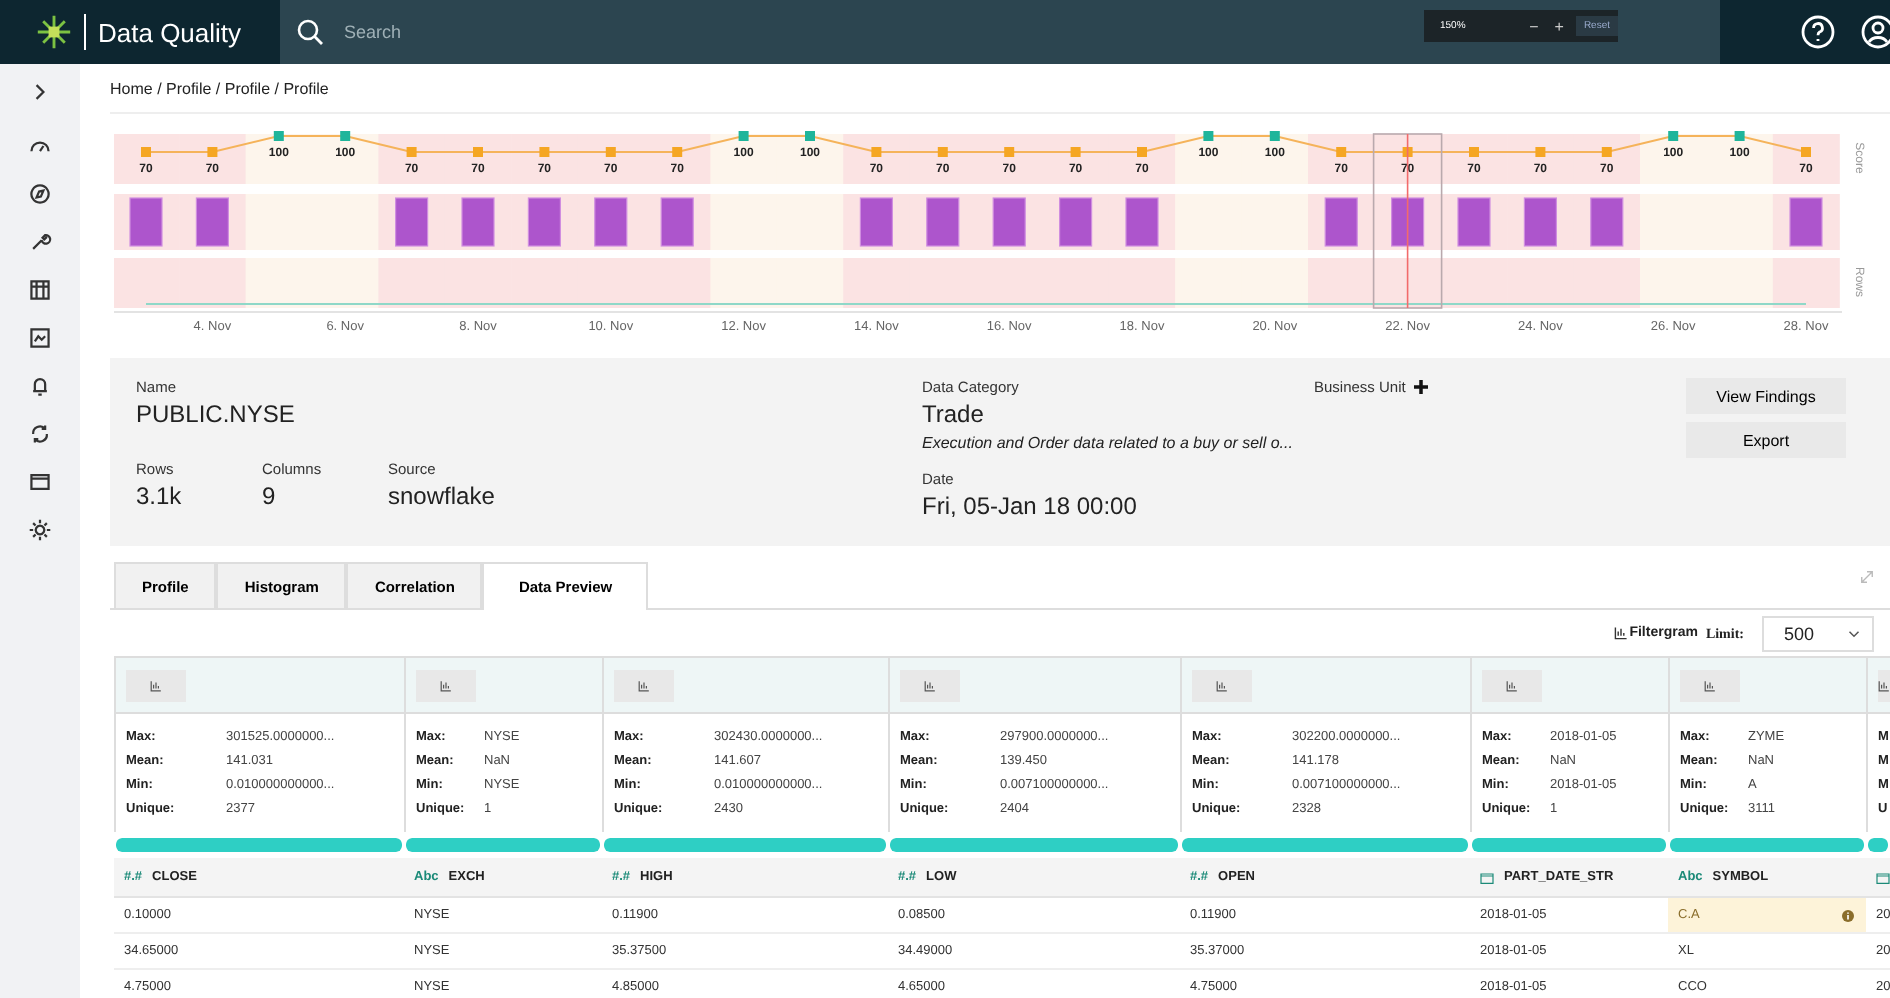 The height and width of the screenshot is (998, 1890). Describe the element at coordinates (1766, 396) in the screenshot. I see `action-button: View Findings` at that location.